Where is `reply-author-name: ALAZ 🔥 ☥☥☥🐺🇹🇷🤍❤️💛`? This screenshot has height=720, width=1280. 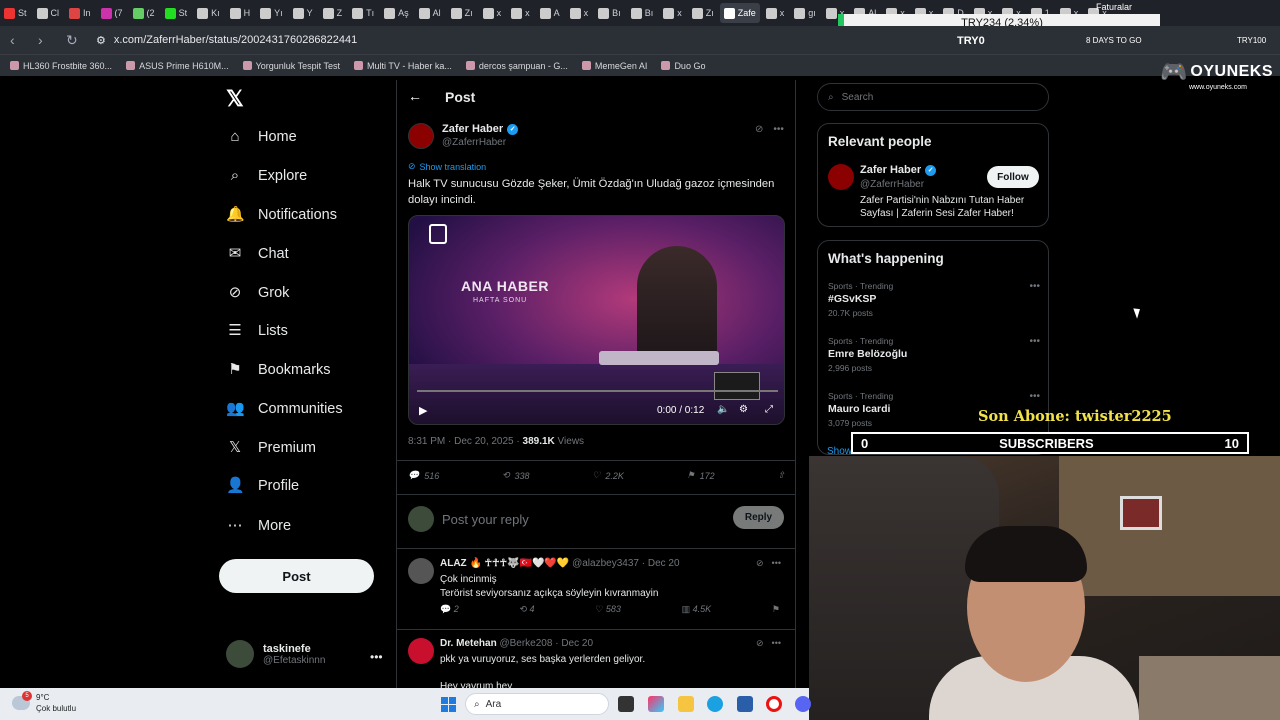 reply-author-name: ALAZ 🔥 ☥☥☥🐺🇹🇷🤍❤️💛 is located at coordinates (504, 563).